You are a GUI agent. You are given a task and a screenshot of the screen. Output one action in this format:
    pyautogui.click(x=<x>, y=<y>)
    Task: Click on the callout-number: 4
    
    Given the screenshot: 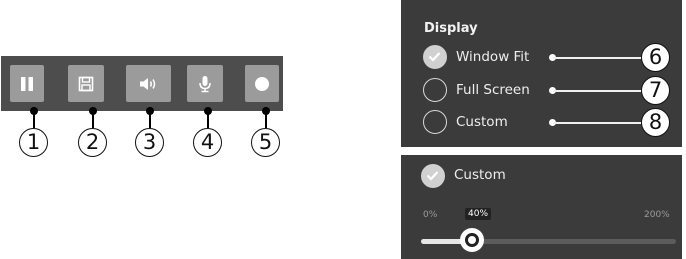 What is the action you would take?
    pyautogui.click(x=207, y=142)
    